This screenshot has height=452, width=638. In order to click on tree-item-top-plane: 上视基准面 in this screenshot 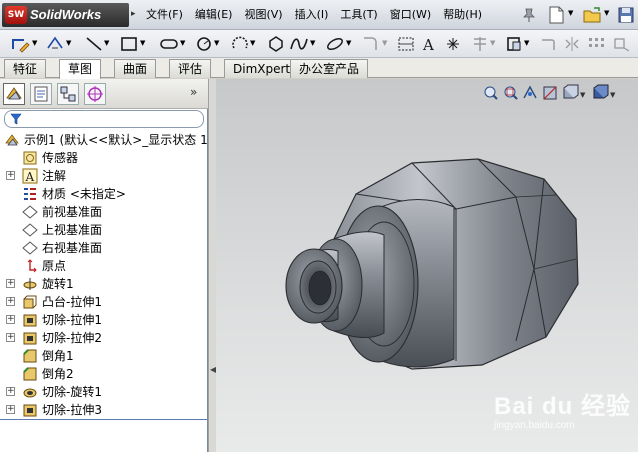, I will do `click(103, 230)`.